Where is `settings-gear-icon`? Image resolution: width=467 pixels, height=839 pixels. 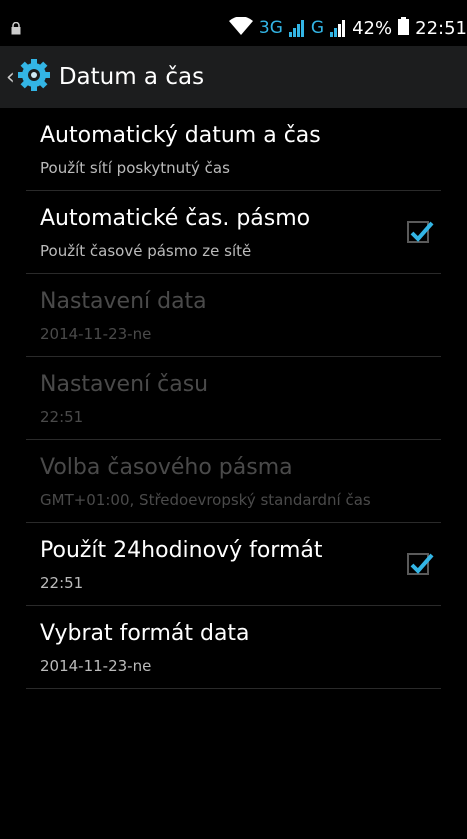 settings-gear-icon is located at coordinates (34, 77).